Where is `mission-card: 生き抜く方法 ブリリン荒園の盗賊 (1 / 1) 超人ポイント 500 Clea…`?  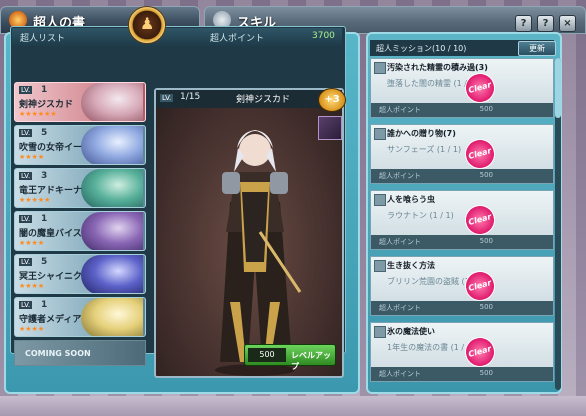
mission-card: 生き抜く方法 ブリリン荒園の盗賊 (1 / 1) 超人ポイント 500 Clea… is located at coordinates (462, 286).